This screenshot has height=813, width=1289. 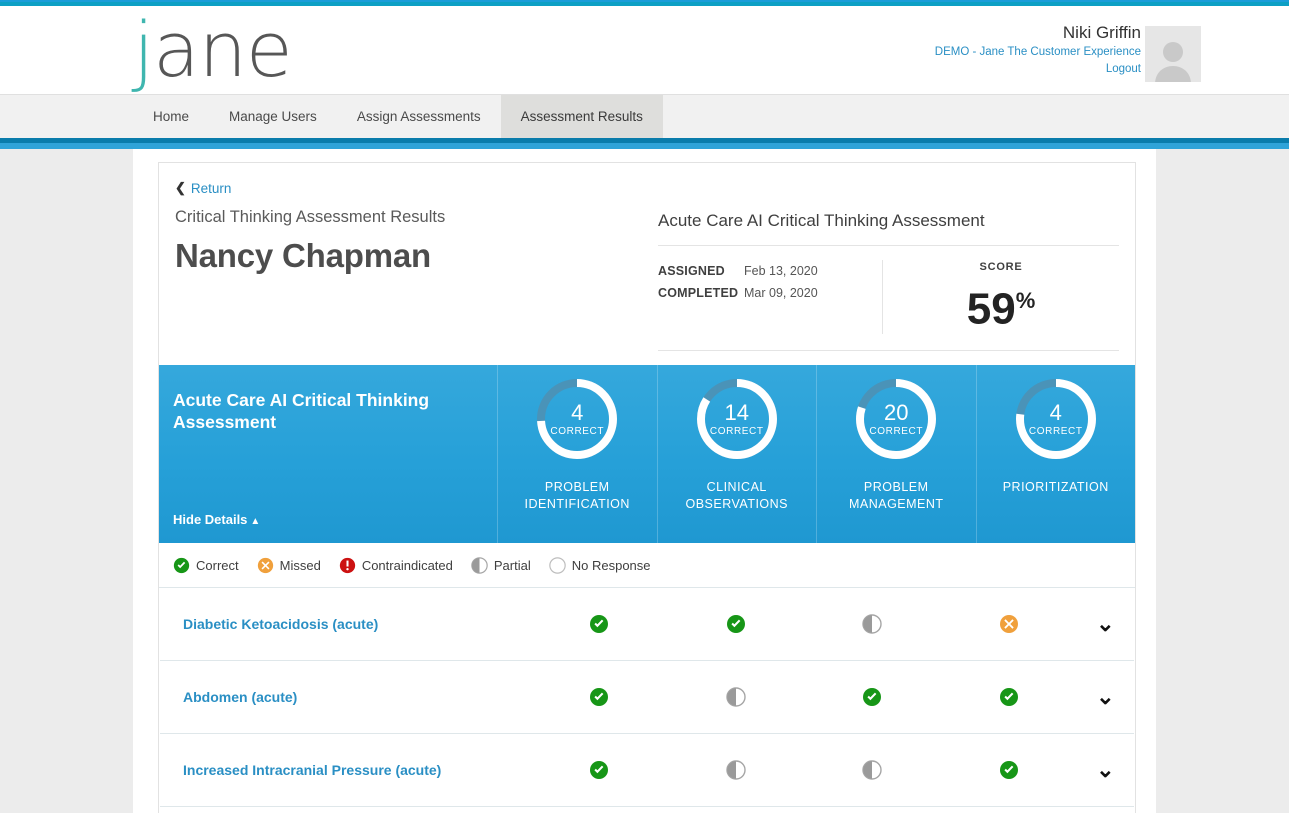 What do you see at coordinates (206, 565) in the screenshot?
I see `legend-item-correct: Correct` at bounding box center [206, 565].